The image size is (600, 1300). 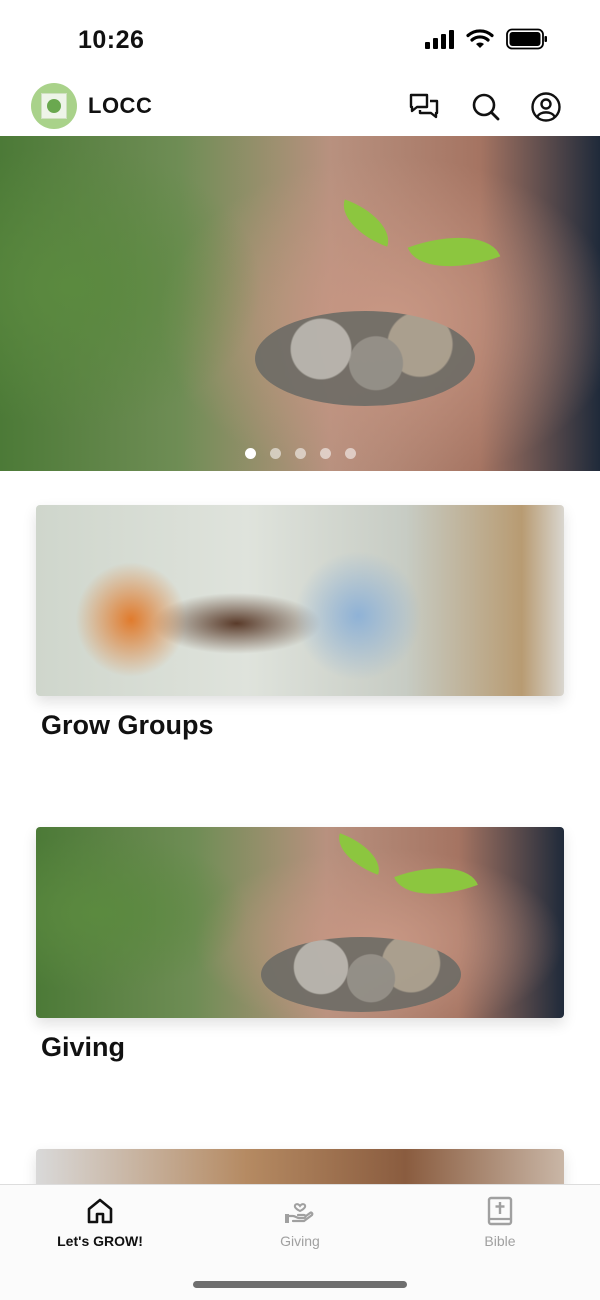 I want to click on tab-bible: Bible, so click(x=500, y=1221).